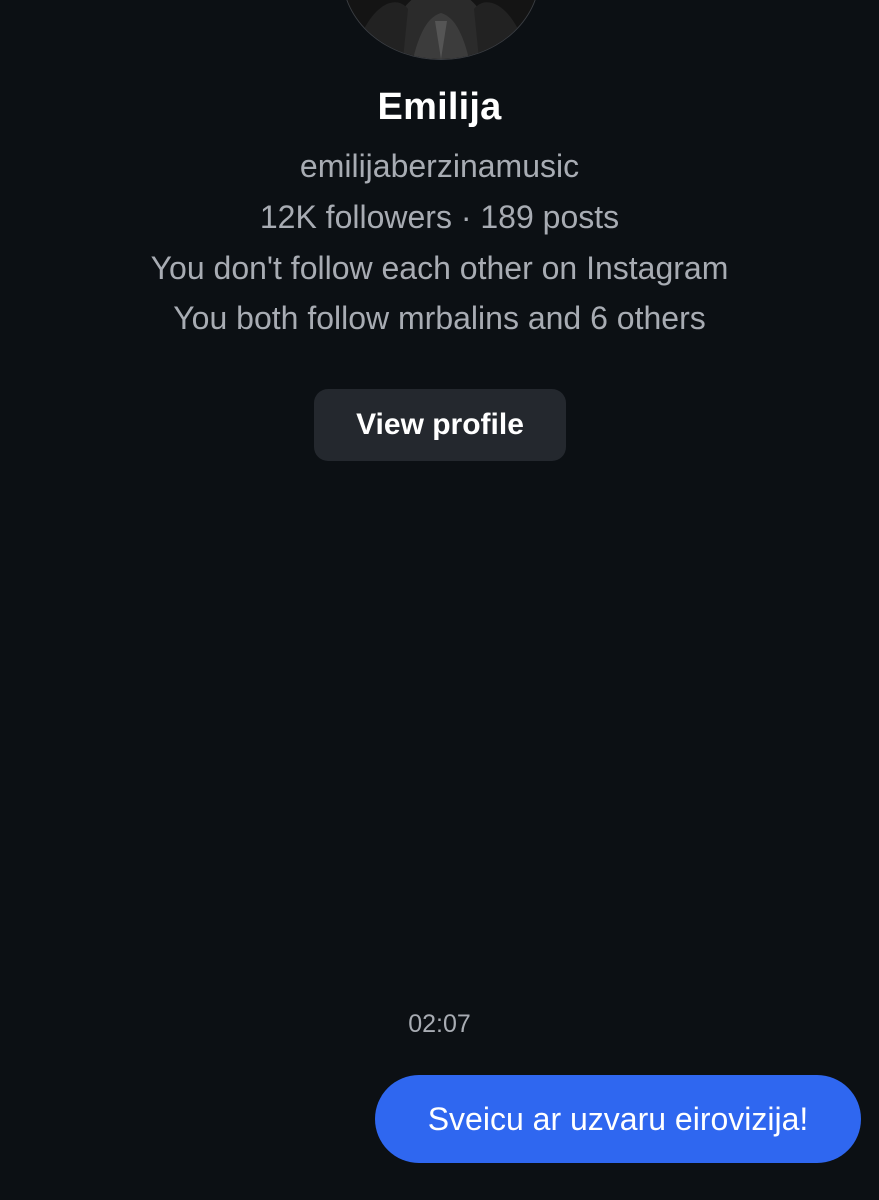 The width and height of the screenshot is (879, 1200). Describe the element at coordinates (439, 107) in the screenshot. I see `profile-name: Emilija` at that location.